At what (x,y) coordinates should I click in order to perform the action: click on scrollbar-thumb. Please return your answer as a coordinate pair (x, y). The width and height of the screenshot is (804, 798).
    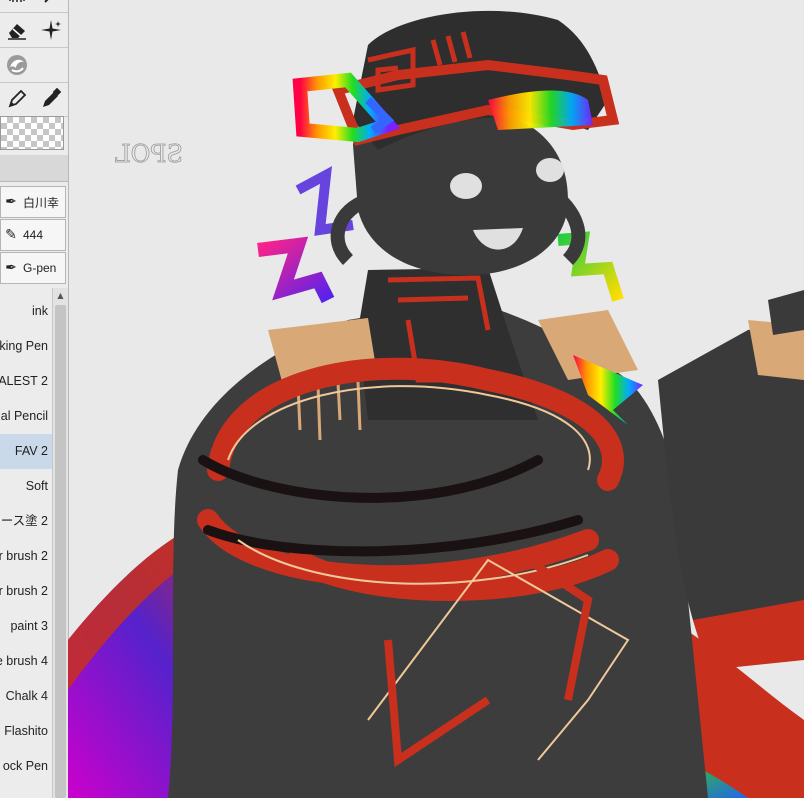
    Looking at the image, I should click on (60, 551).